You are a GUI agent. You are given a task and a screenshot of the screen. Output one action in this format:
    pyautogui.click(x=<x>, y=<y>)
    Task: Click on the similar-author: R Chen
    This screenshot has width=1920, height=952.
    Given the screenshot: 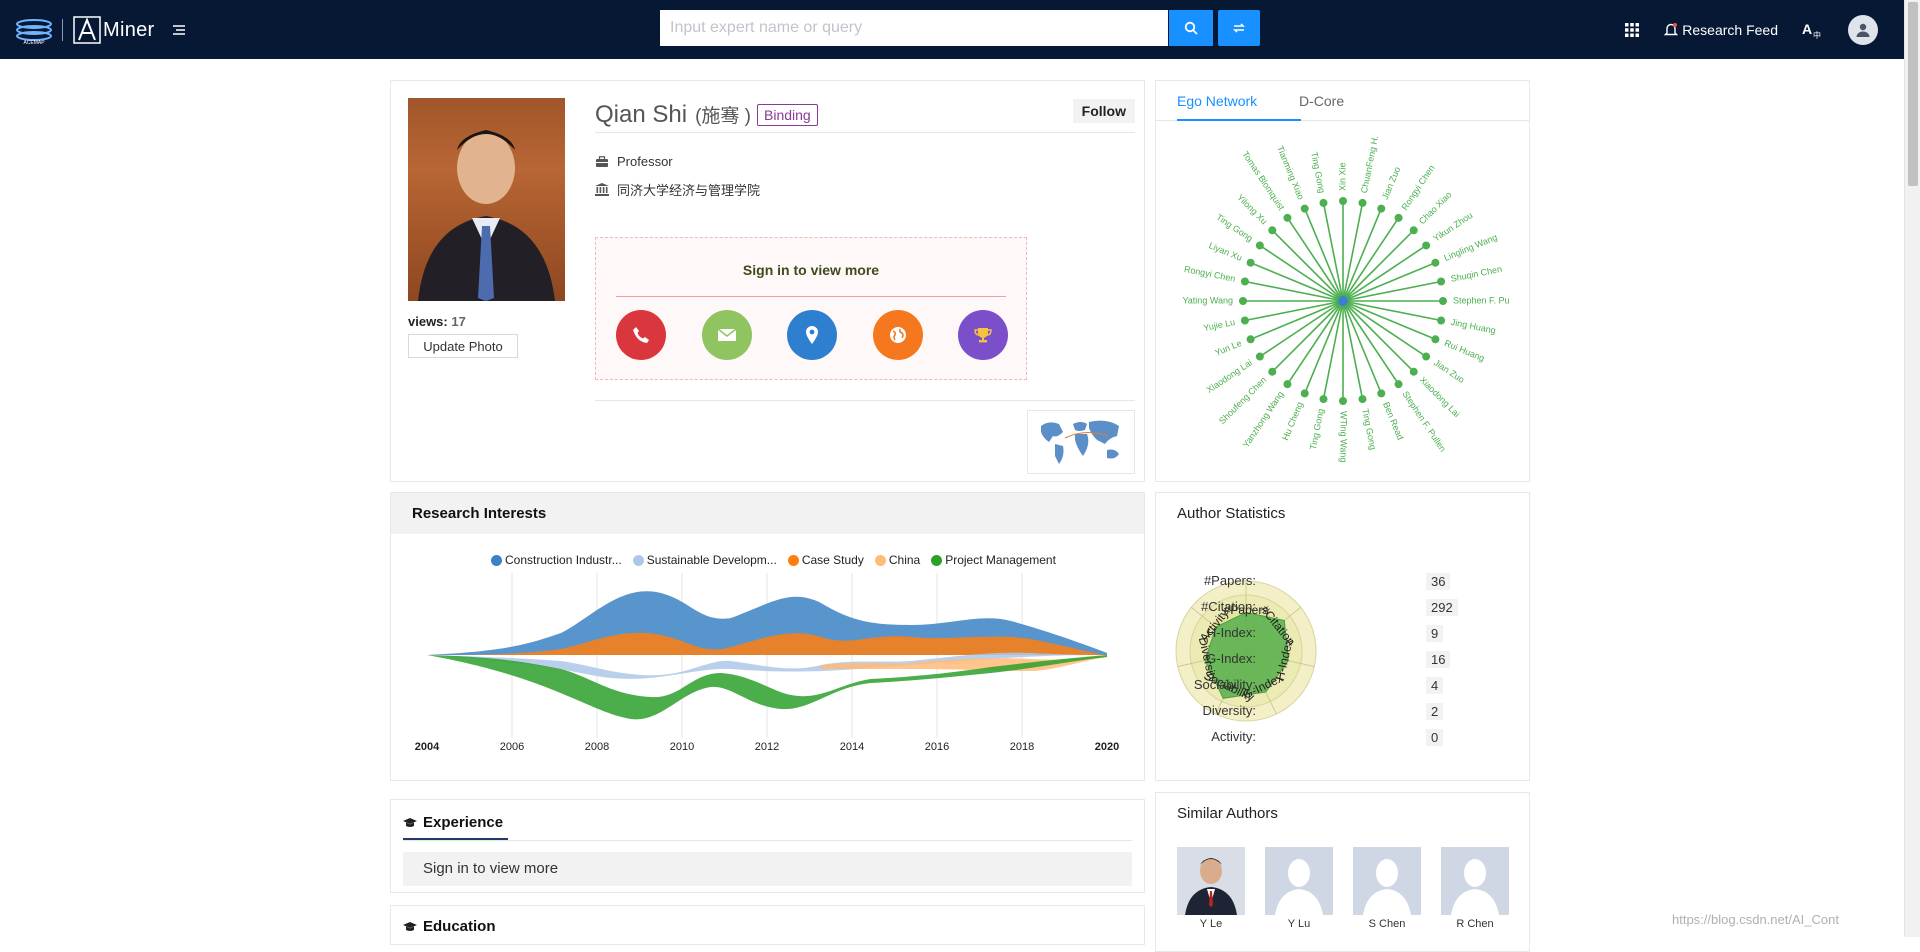 What is the action you would take?
    pyautogui.click(x=1475, y=888)
    